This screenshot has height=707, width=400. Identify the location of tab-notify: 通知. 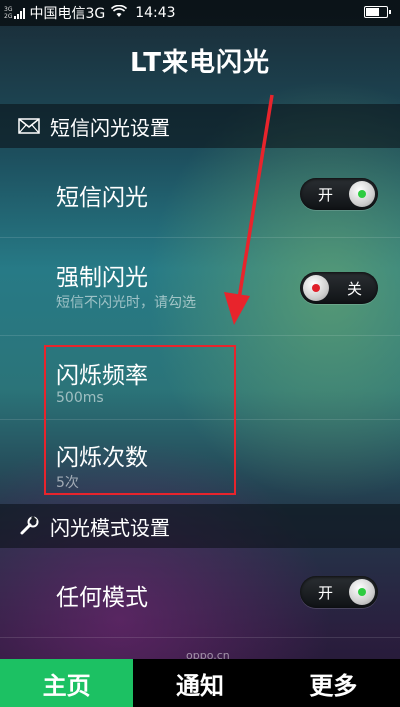
(199, 683).